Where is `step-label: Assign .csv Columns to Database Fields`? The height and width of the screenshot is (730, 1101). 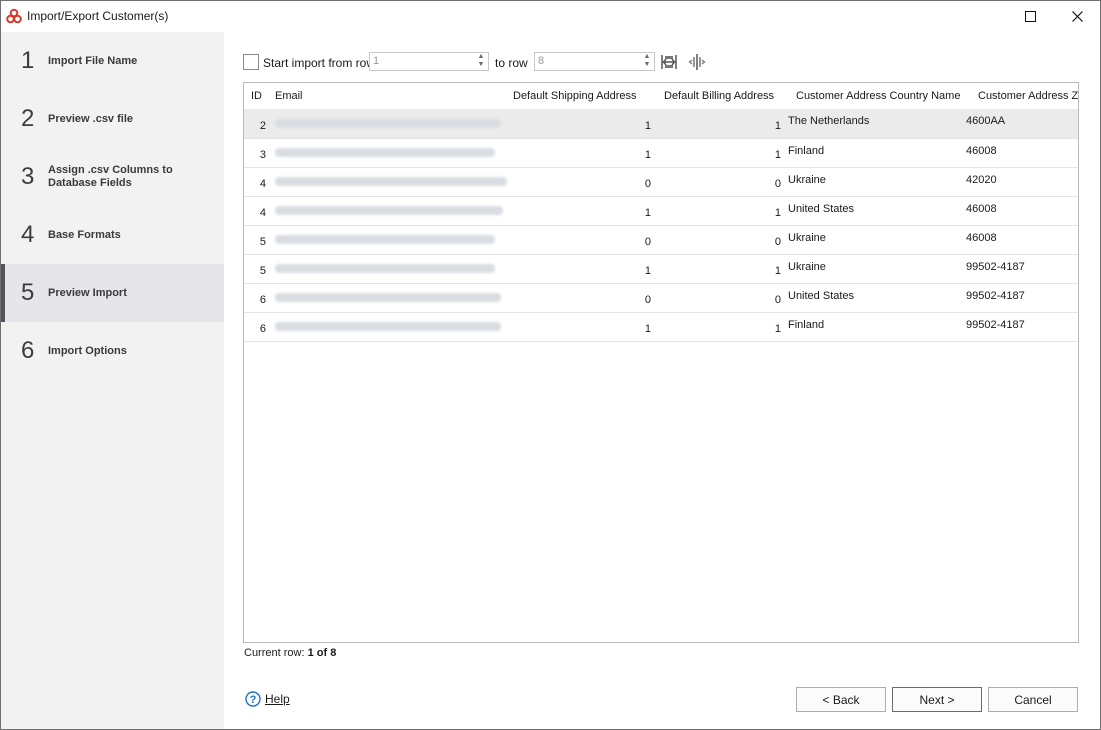
step-label: Assign .csv Columns to Database Fields is located at coordinates (110, 176).